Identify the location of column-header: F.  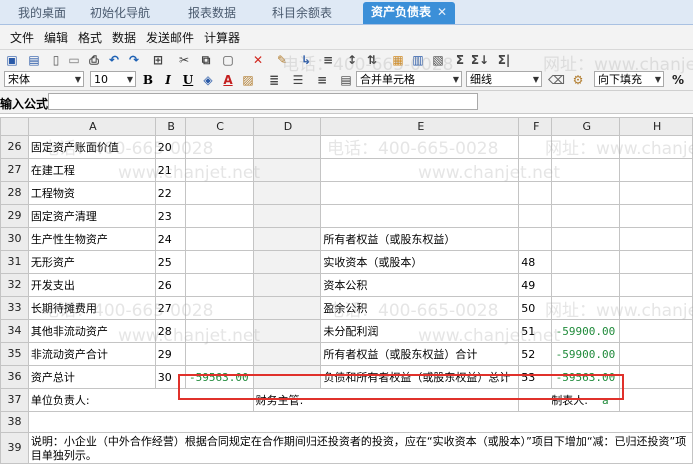
(535, 126).